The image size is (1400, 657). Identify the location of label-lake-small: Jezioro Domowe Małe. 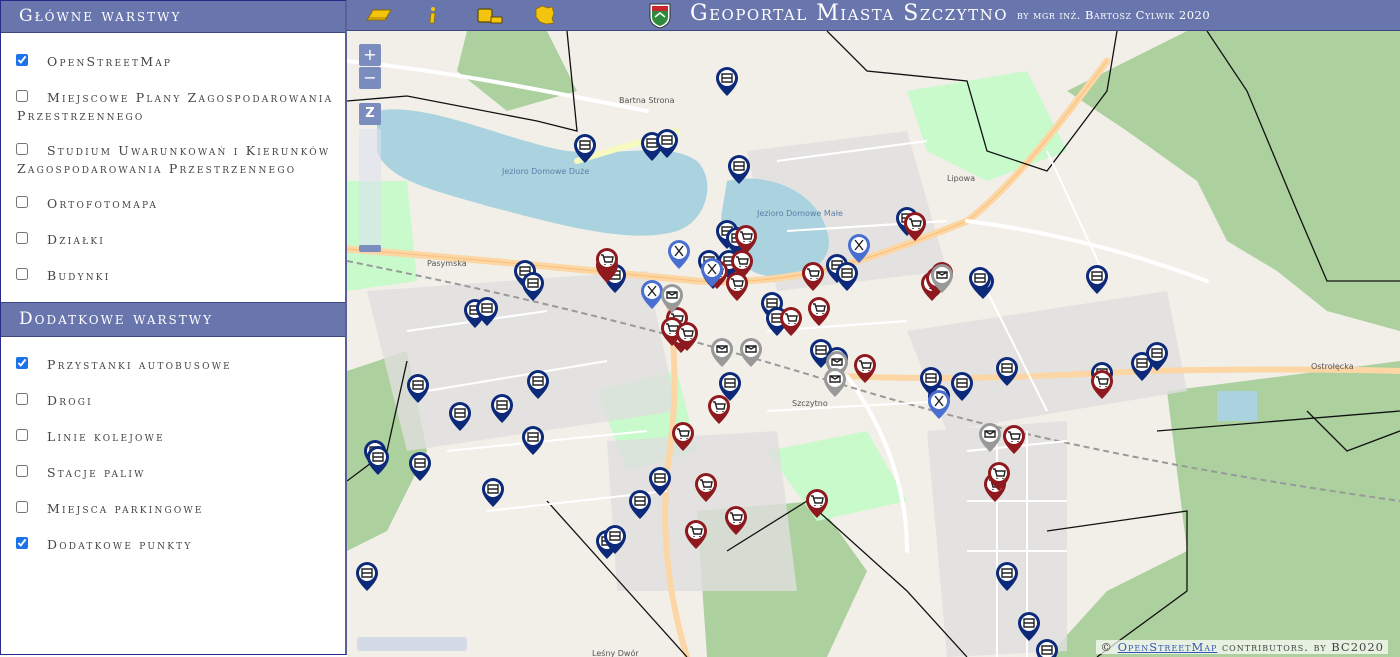
(799, 213).